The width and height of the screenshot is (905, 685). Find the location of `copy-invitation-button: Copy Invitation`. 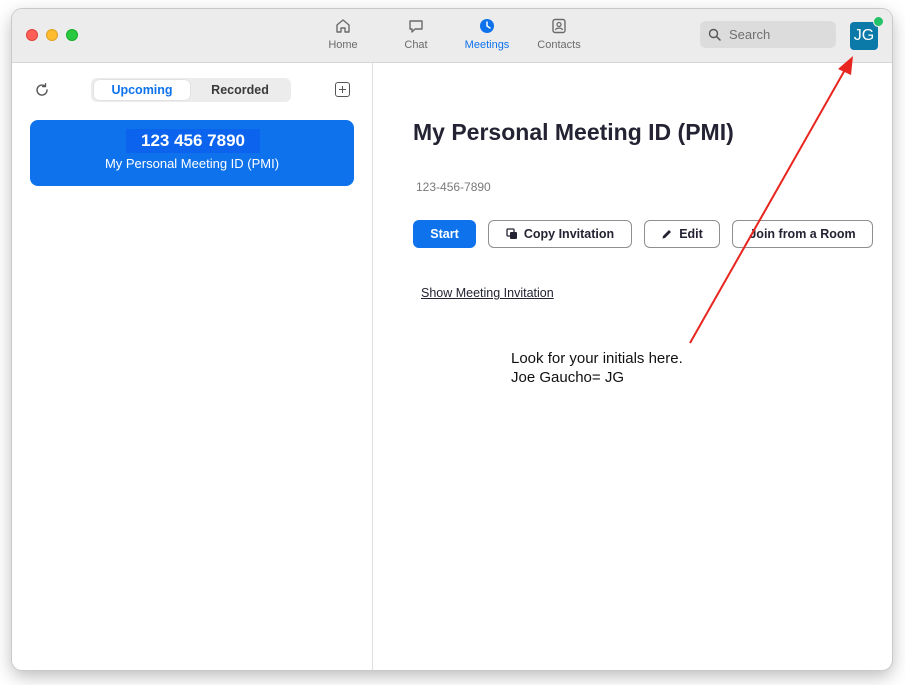

copy-invitation-button: Copy Invitation is located at coordinates (560, 234).